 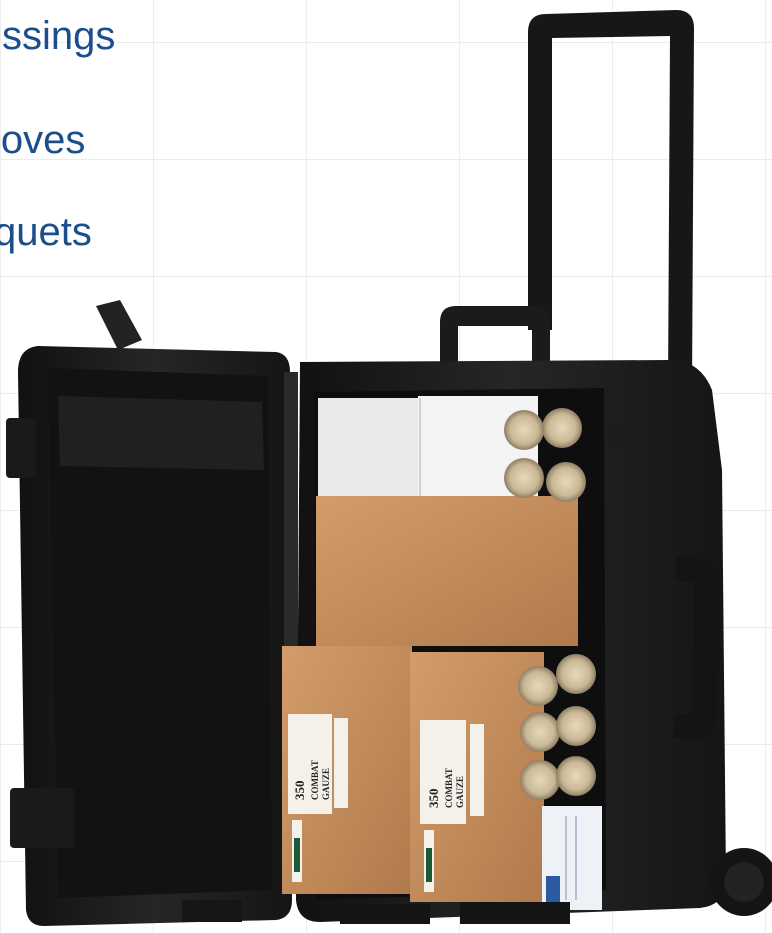 I want to click on cardboard-box-left, so click(x=347, y=770).